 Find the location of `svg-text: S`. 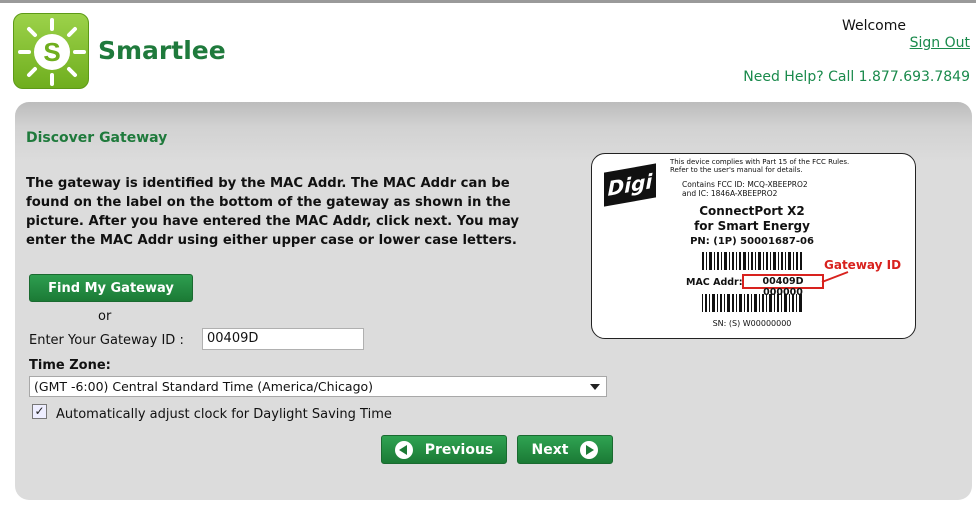

svg-text: S is located at coordinates (51, 52).